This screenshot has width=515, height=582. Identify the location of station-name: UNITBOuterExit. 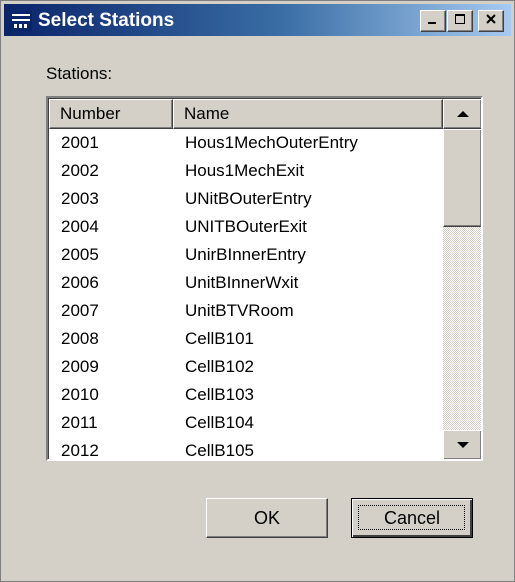
(246, 226).